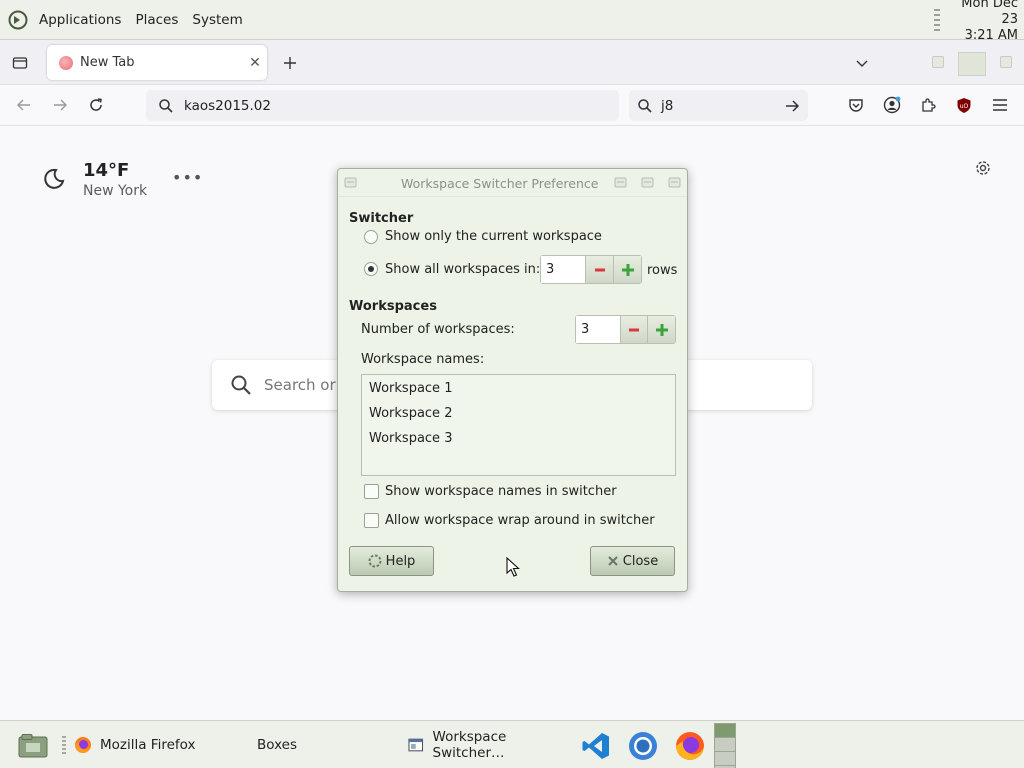 The width and height of the screenshot is (1024, 768). I want to click on switcher-heading: Switcher, so click(381, 218).